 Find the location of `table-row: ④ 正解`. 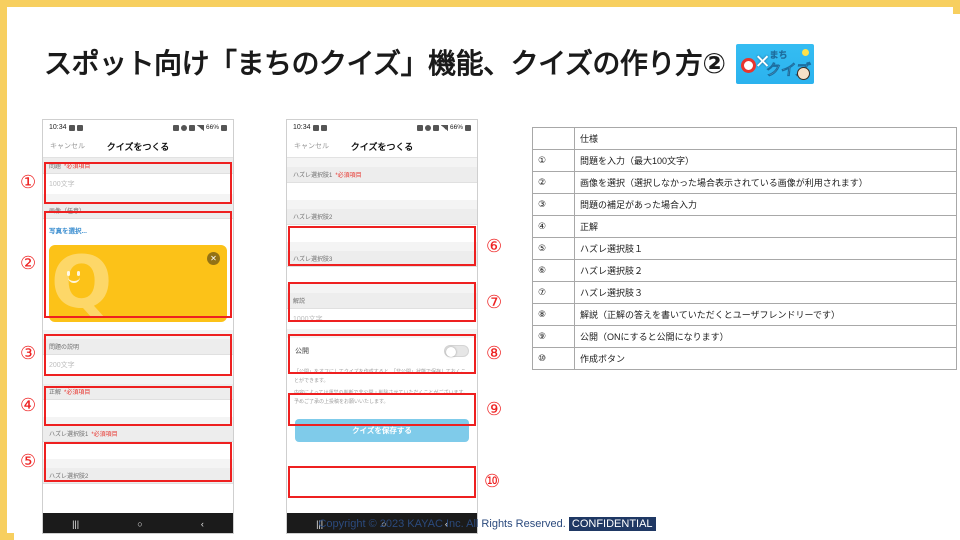

table-row: ④ 正解 is located at coordinates (744, 226).